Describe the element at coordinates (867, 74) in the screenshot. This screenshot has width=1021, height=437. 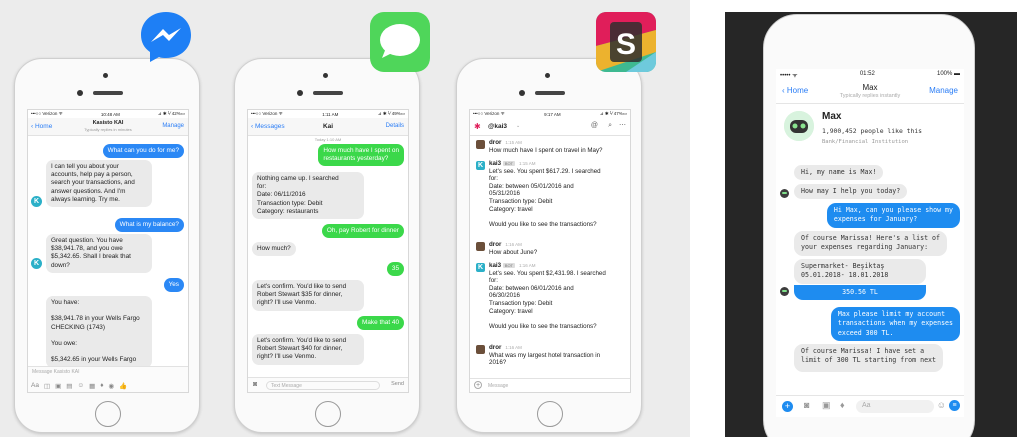
I see `clock: 01:52` at that location.